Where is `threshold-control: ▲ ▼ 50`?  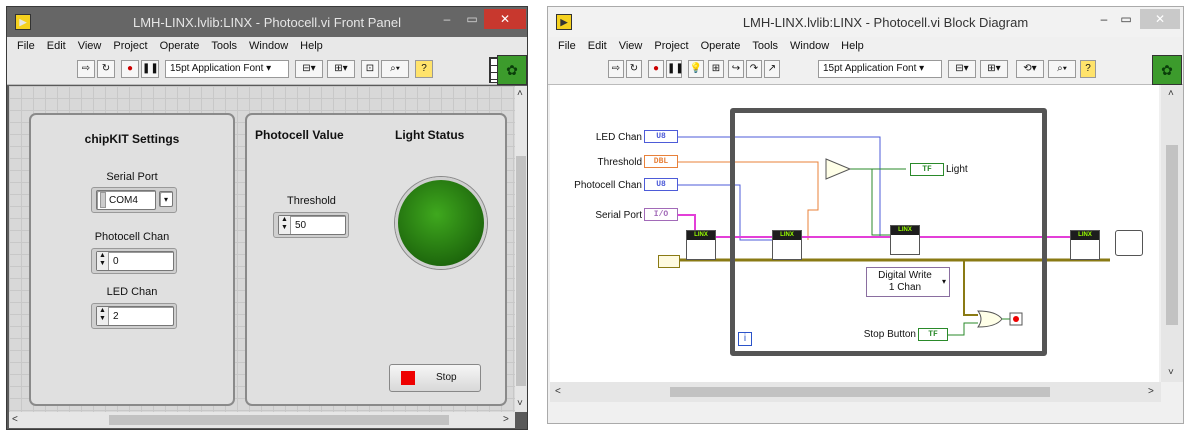 threshold-control: ▲ ▼ 50 is located at coordinates (311, 225).